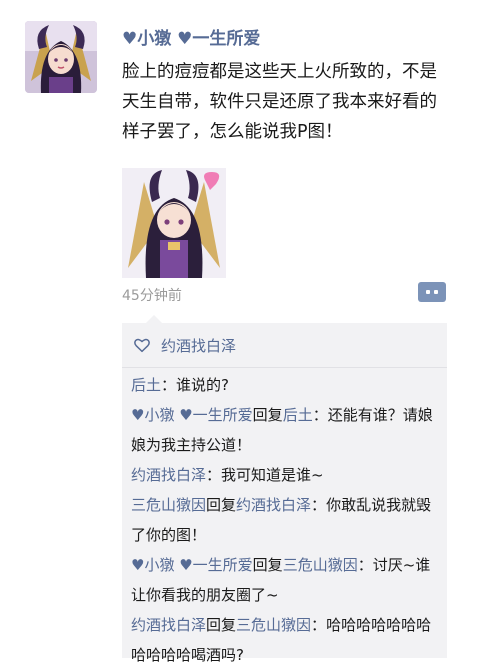 Image resolution: width=485 pixels, height=670 pixels. I want to click on comment-author: 后土, so click(146, 385).